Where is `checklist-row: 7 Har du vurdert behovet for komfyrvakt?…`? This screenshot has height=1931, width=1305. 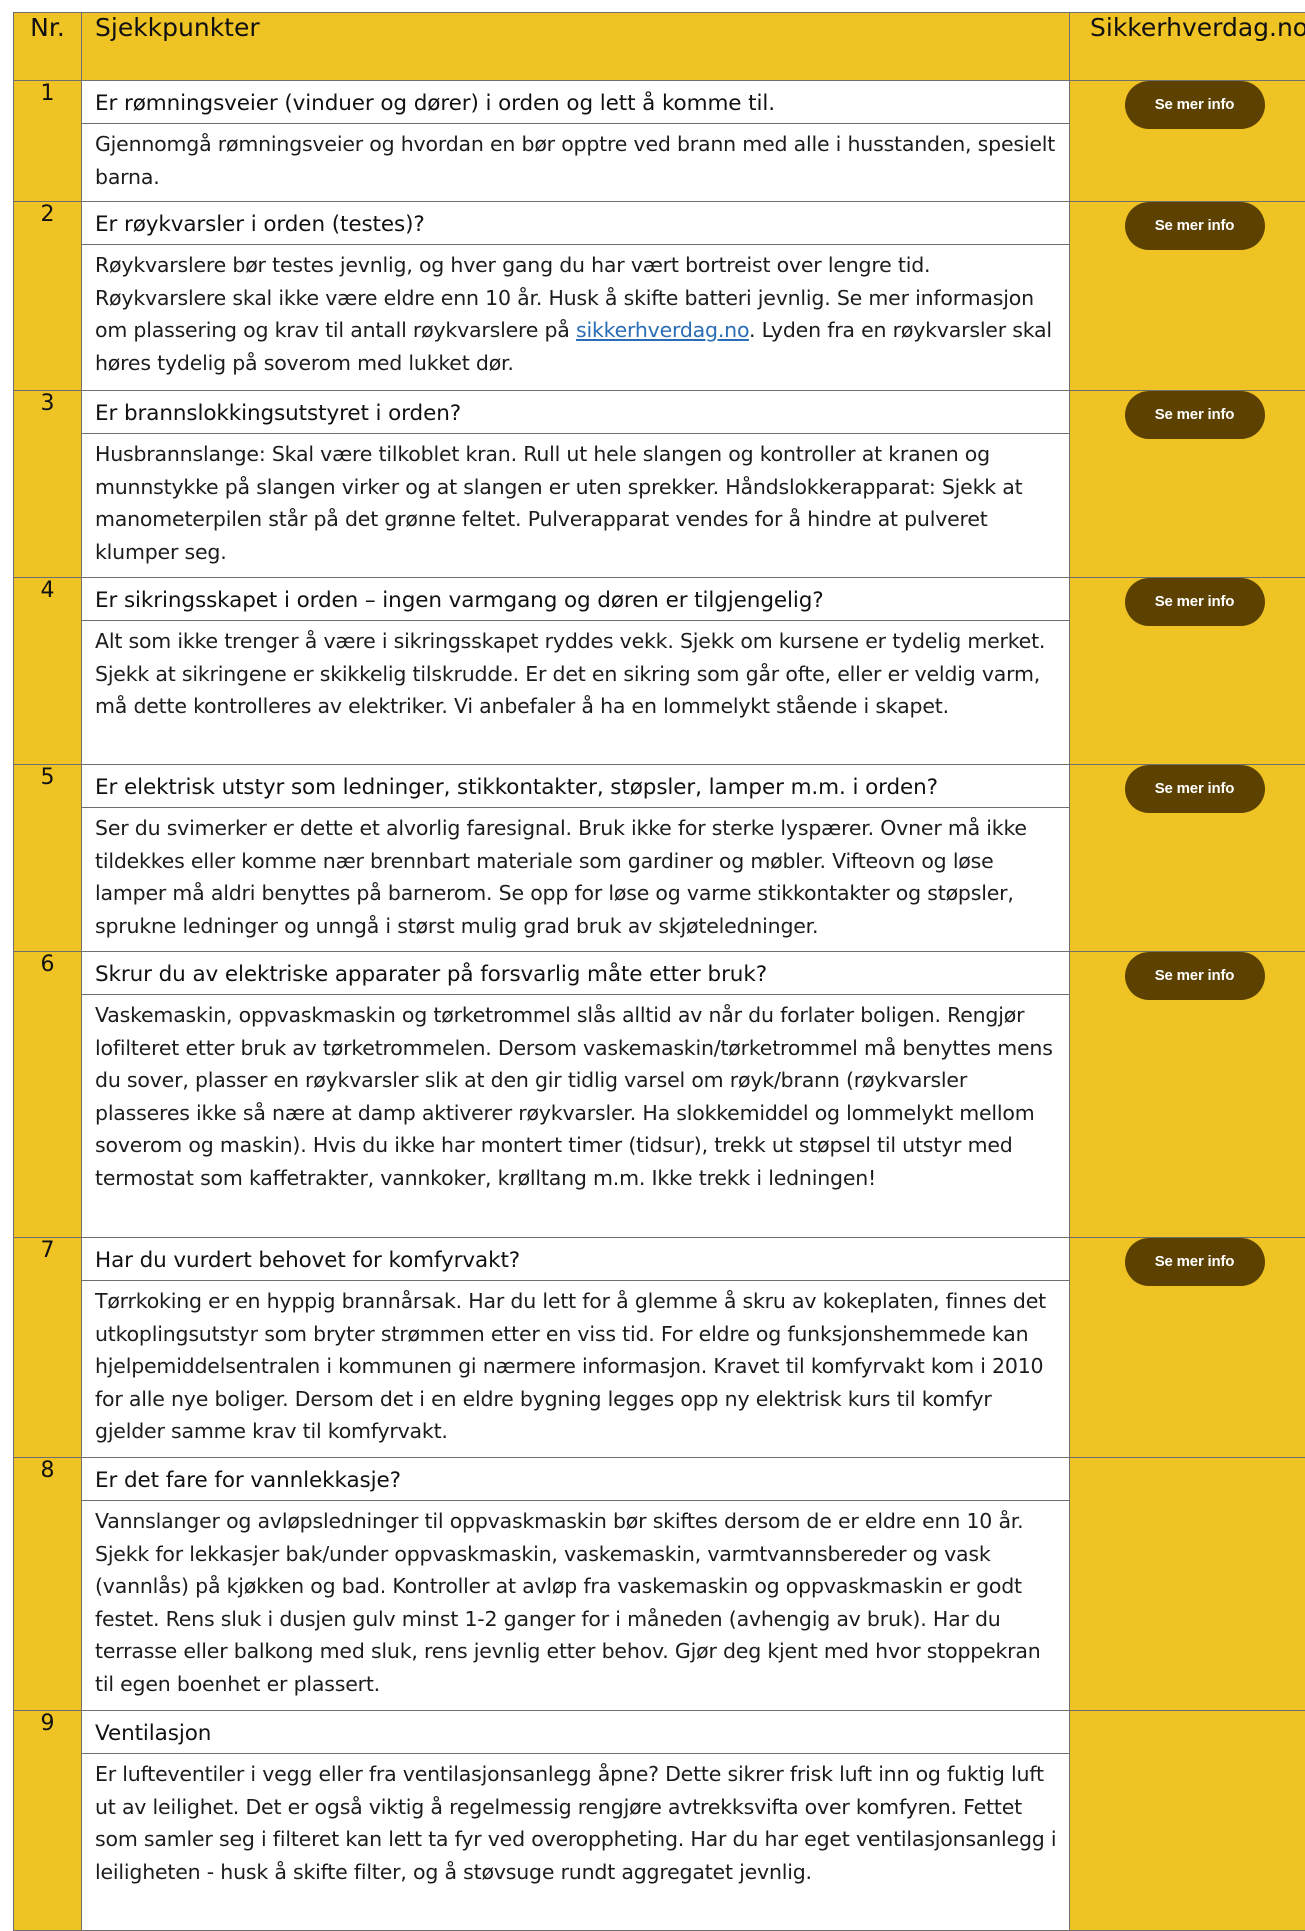 checklist-row: 7 Har du vurdert behovet for komfyrvakt?… is located at coordinates (659, 1348).